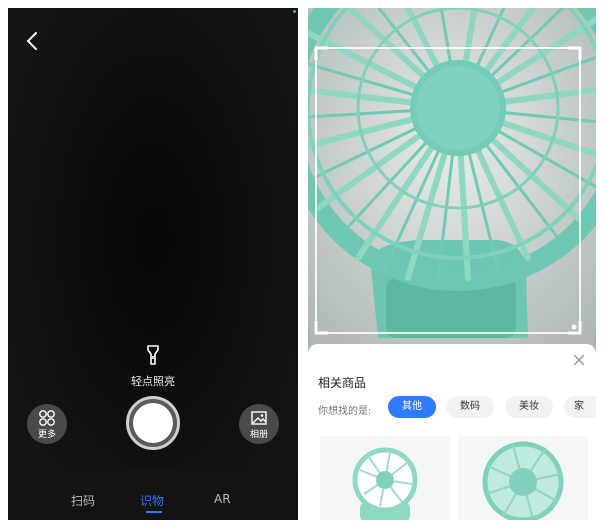 The image size is (606, 532). Describe the element at coordinates (153, 381) in the screenshot. I see `flashlight-label: 轻点照亮` at that location.